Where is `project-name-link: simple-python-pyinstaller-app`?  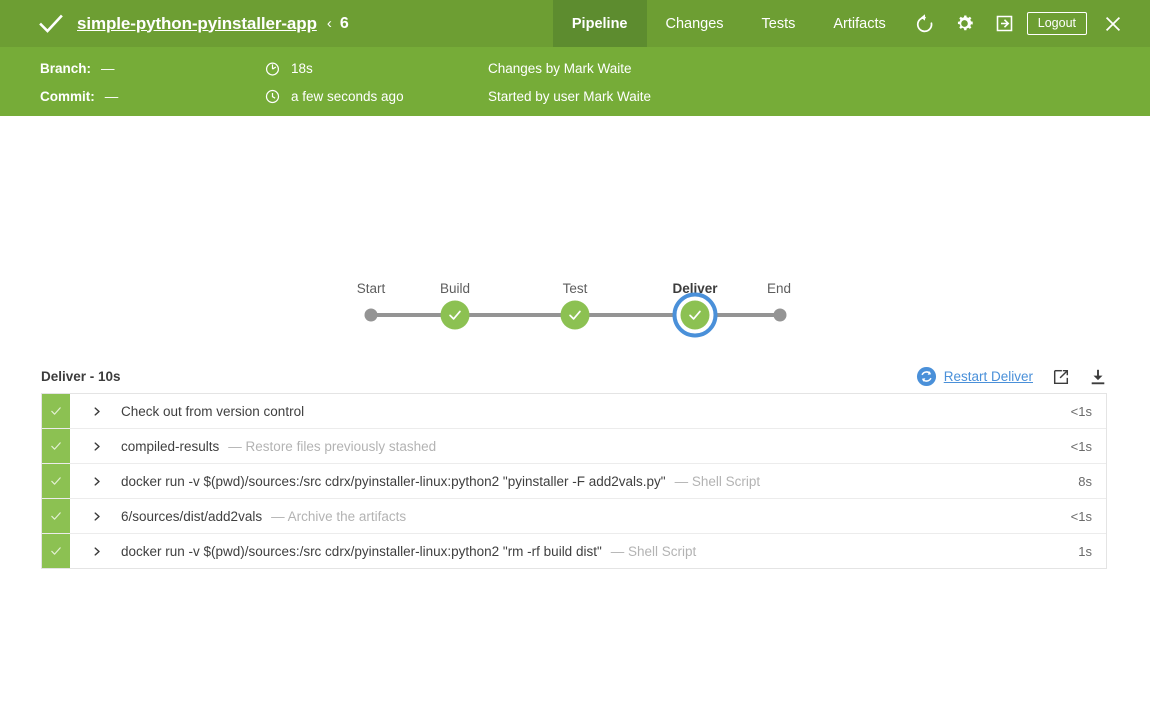
project-name-link: simple-python-pyinstaller-app is located at coordinates (197, 24).